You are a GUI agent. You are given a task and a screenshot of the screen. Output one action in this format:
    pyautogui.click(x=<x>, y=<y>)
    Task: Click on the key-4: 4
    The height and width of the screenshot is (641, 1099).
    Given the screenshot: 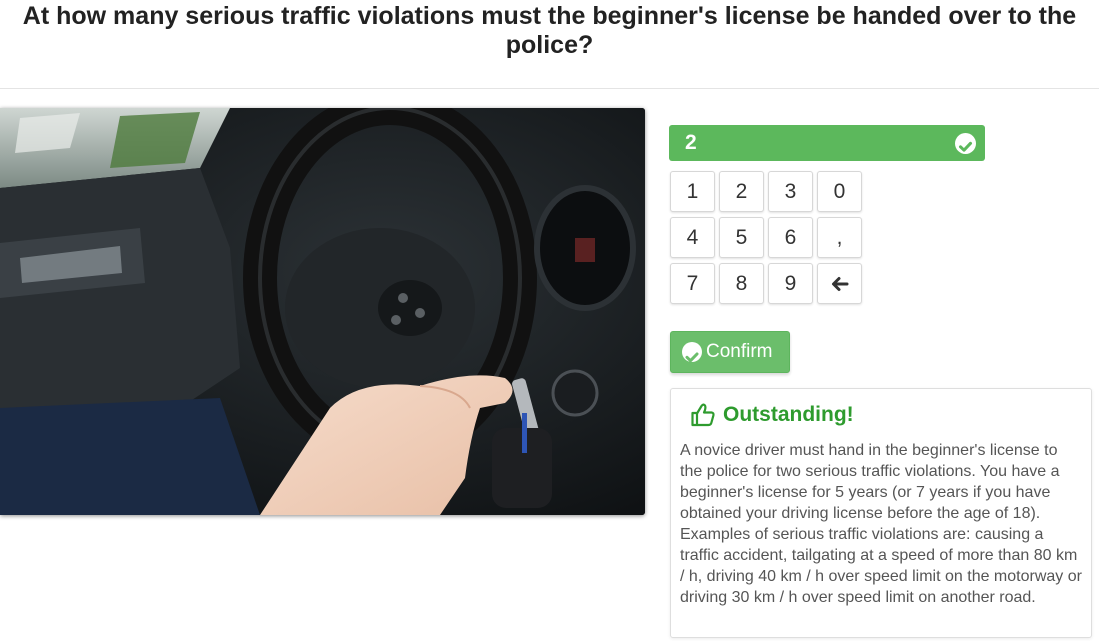 What is the action you would take?
    pyautogui.click(x=692, y=237)
    